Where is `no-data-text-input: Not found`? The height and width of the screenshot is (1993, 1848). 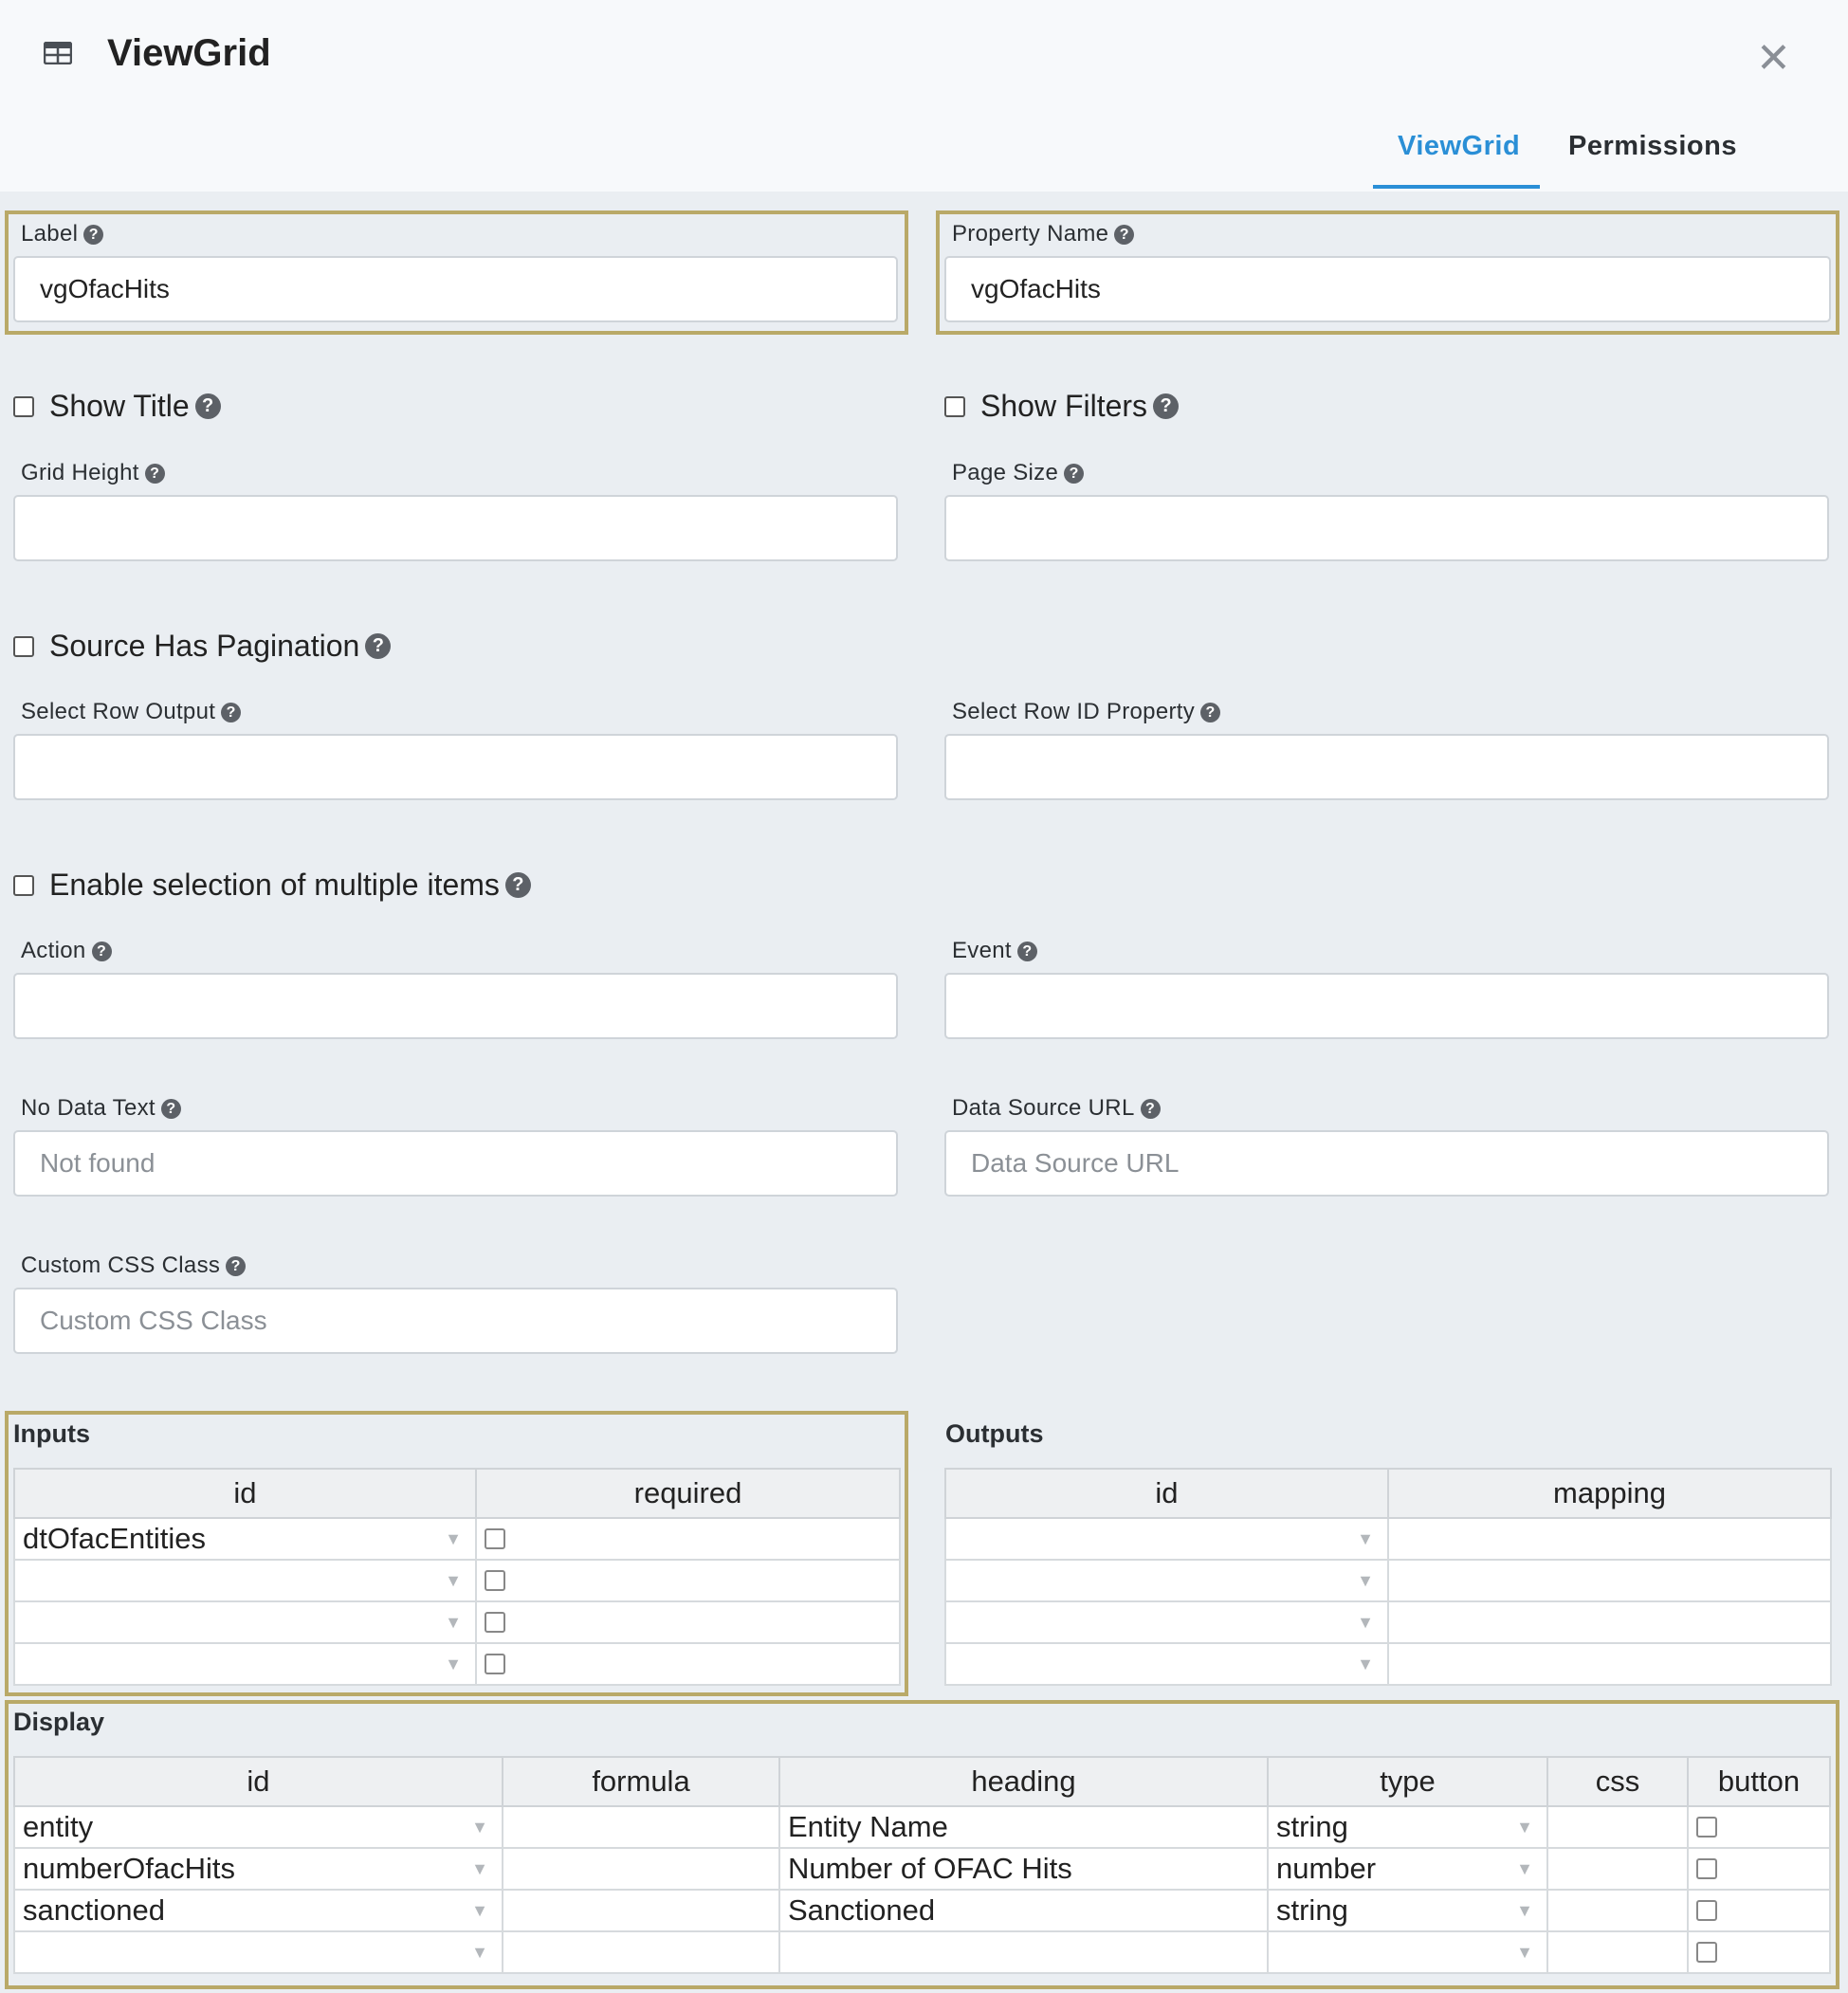 no-data-text-input: Not found is located at coordinates (455, 1164).